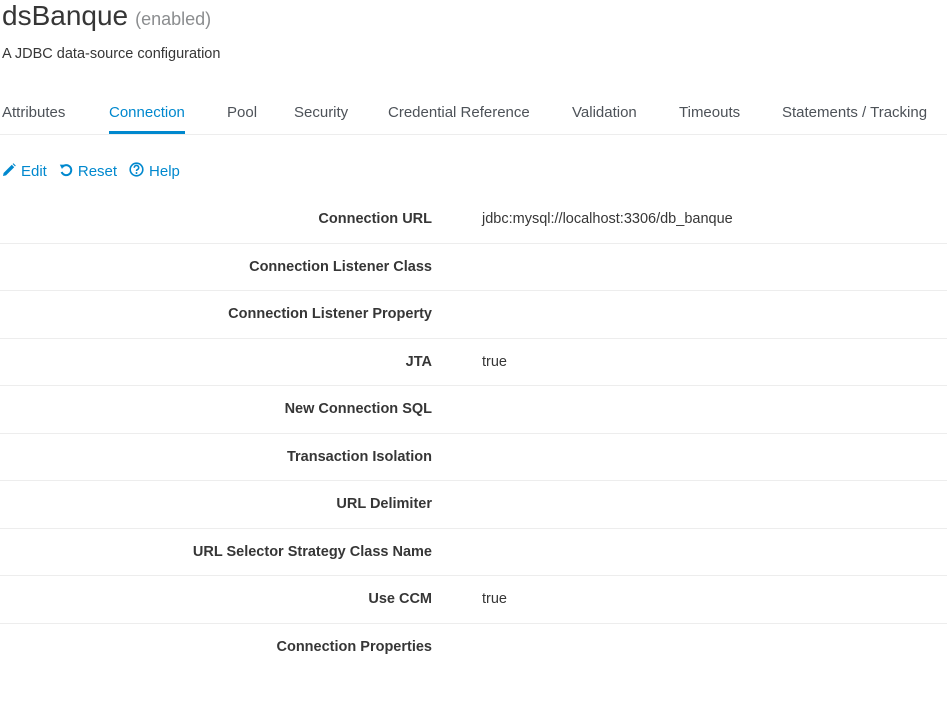  What do you see at coordinates (321, 115) in the screenshot?
I see `tab-security: Security` at bounding box center [321, 115].